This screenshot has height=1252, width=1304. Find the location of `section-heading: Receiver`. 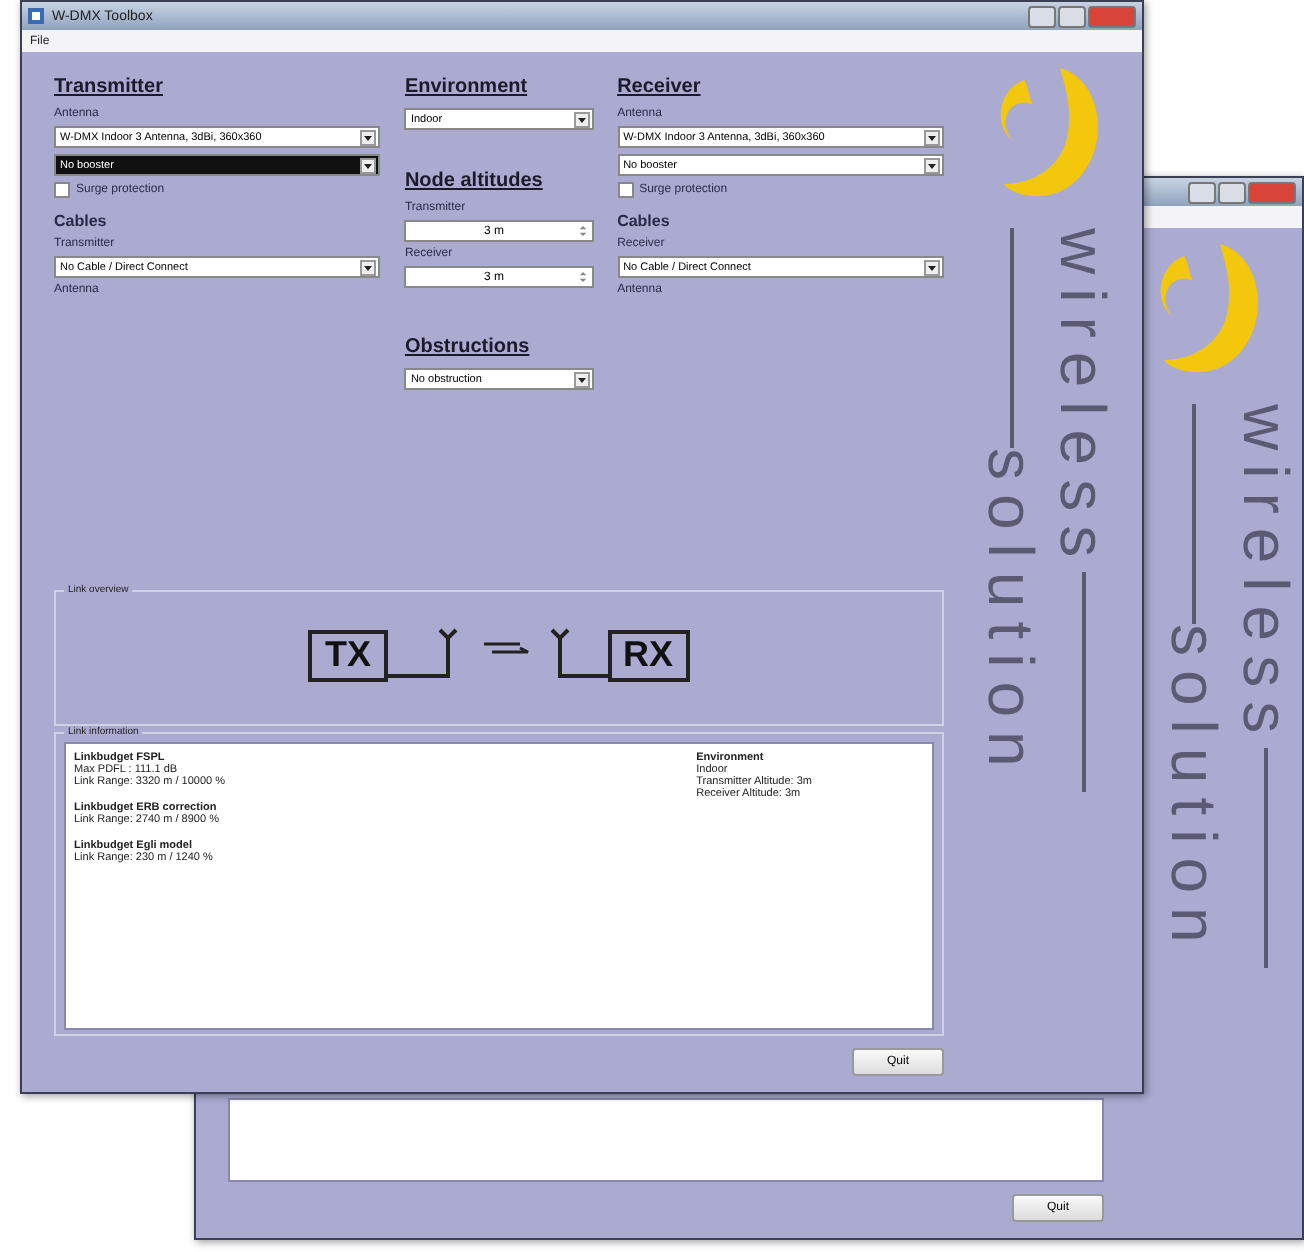

section-heading: Receiver is located at coordinates (660, 87).